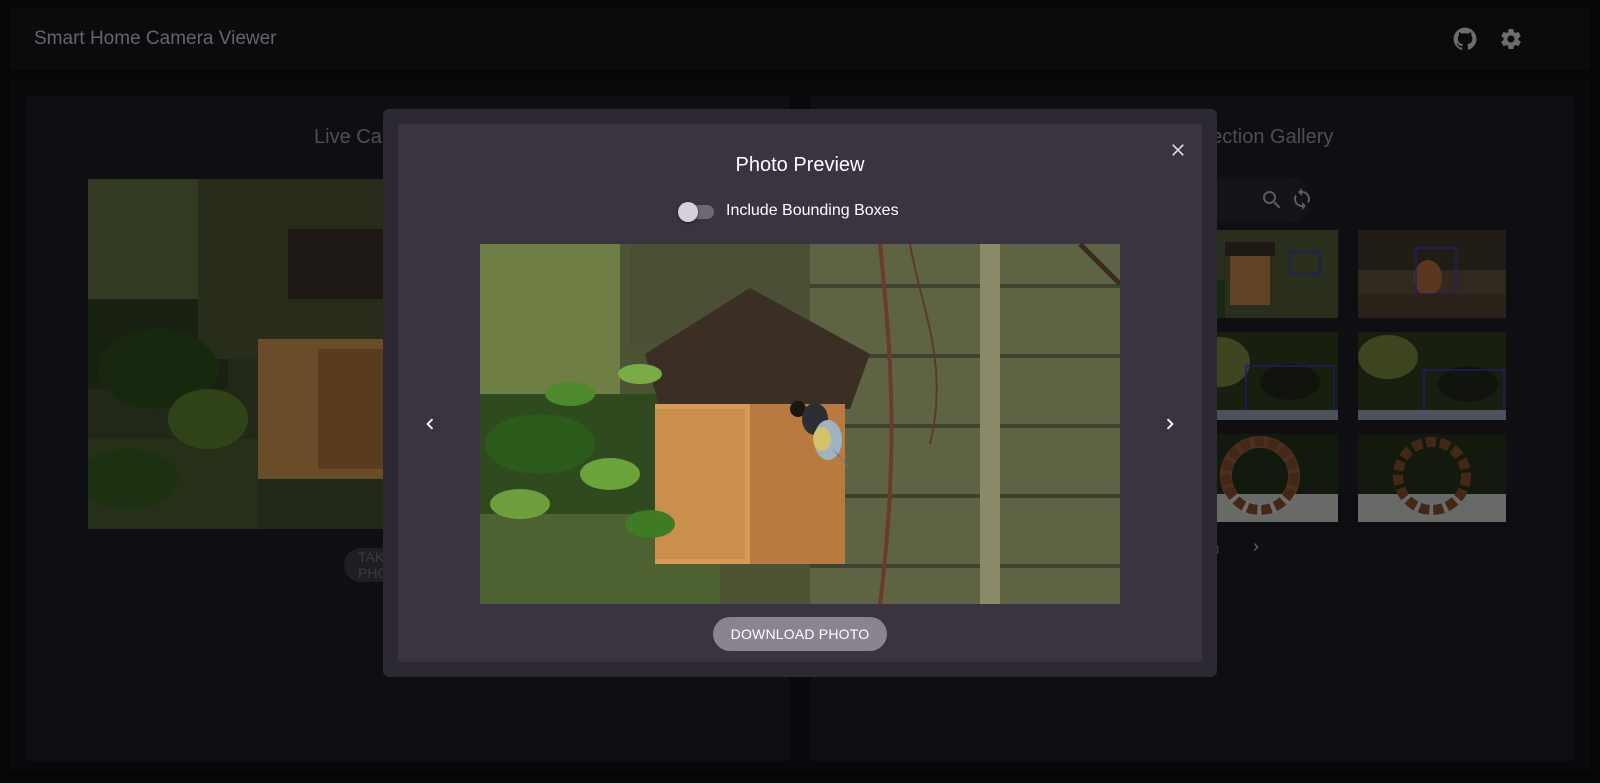 The width and height of the screenshot is (1600, 783). Describe the element at coordinates (812, 210) in the screenshot. I see `bounding-box-toggle-label: Include Bounding Boxes` at that location.